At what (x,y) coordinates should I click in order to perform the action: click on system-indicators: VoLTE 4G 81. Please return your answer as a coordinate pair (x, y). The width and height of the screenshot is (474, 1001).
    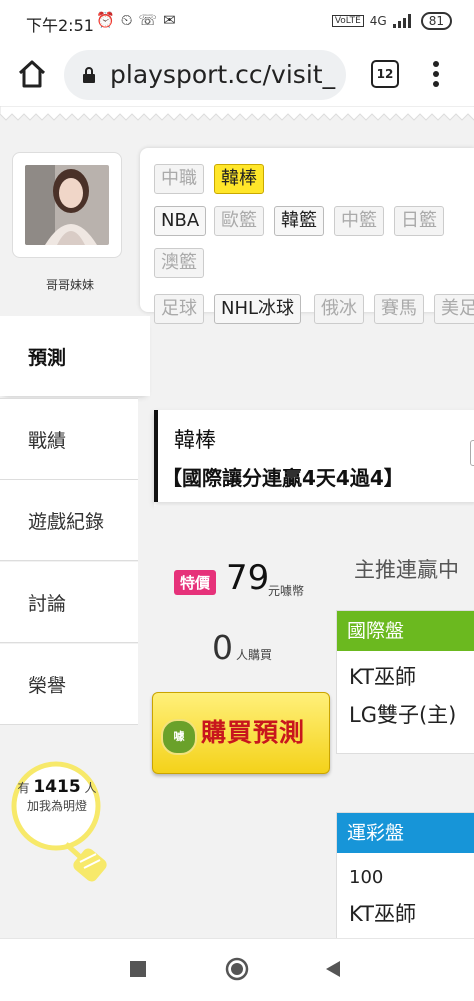
    Looking at the image, I should click on (391, 21).